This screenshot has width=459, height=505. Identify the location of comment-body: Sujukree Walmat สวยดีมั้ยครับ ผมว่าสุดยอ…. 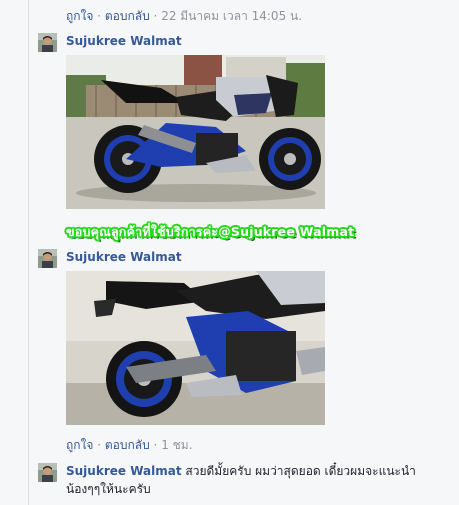
(258, 471).